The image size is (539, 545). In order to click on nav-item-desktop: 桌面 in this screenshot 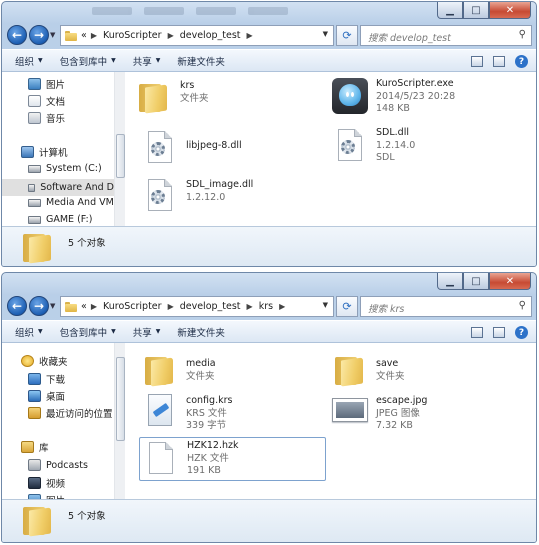, I will do `click(46, 396)`.